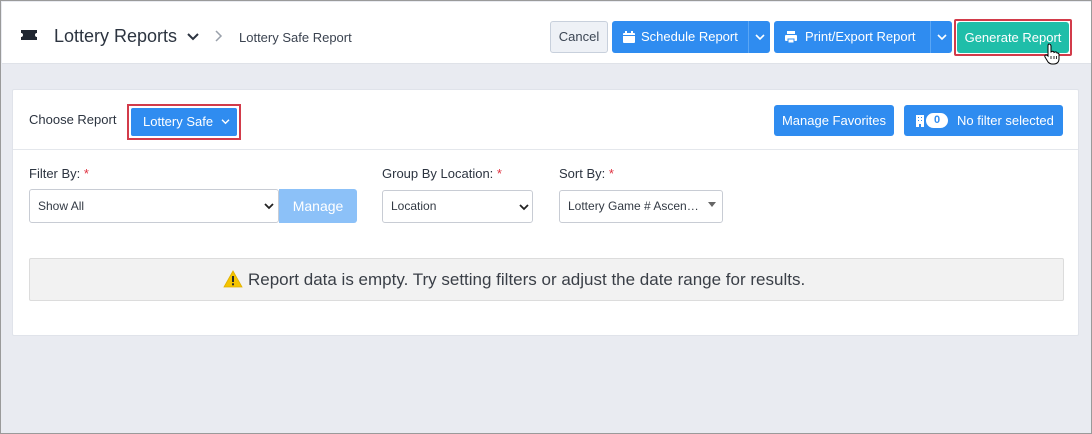 This screenshot has height=434, width=1092. What do you see at coordinates (55, 173) in the screenshot?
I see `filter-by-label-text: Filter By:` at bounding box center [55, 173].